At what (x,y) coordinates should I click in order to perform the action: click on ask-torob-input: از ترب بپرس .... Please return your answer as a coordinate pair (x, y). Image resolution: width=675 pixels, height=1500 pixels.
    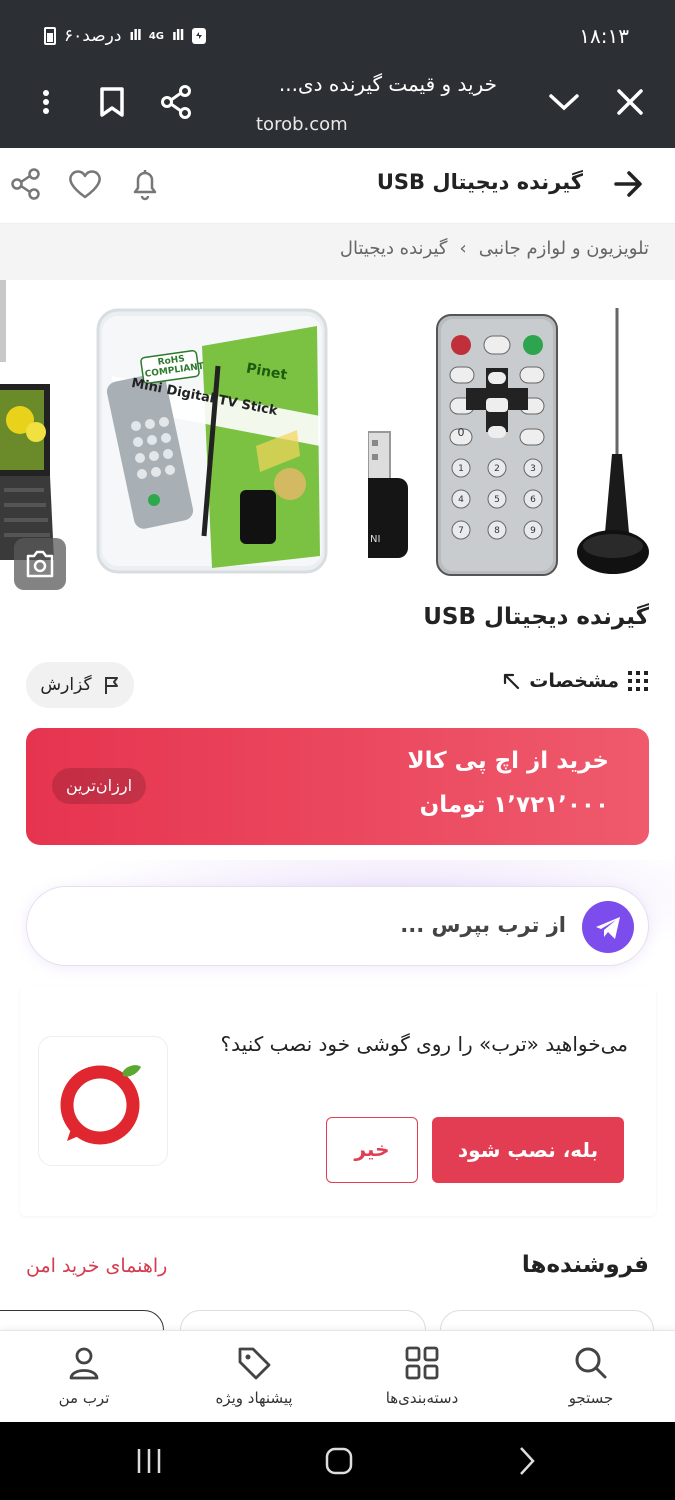
    Looking at the image, I should click on (337, 926).